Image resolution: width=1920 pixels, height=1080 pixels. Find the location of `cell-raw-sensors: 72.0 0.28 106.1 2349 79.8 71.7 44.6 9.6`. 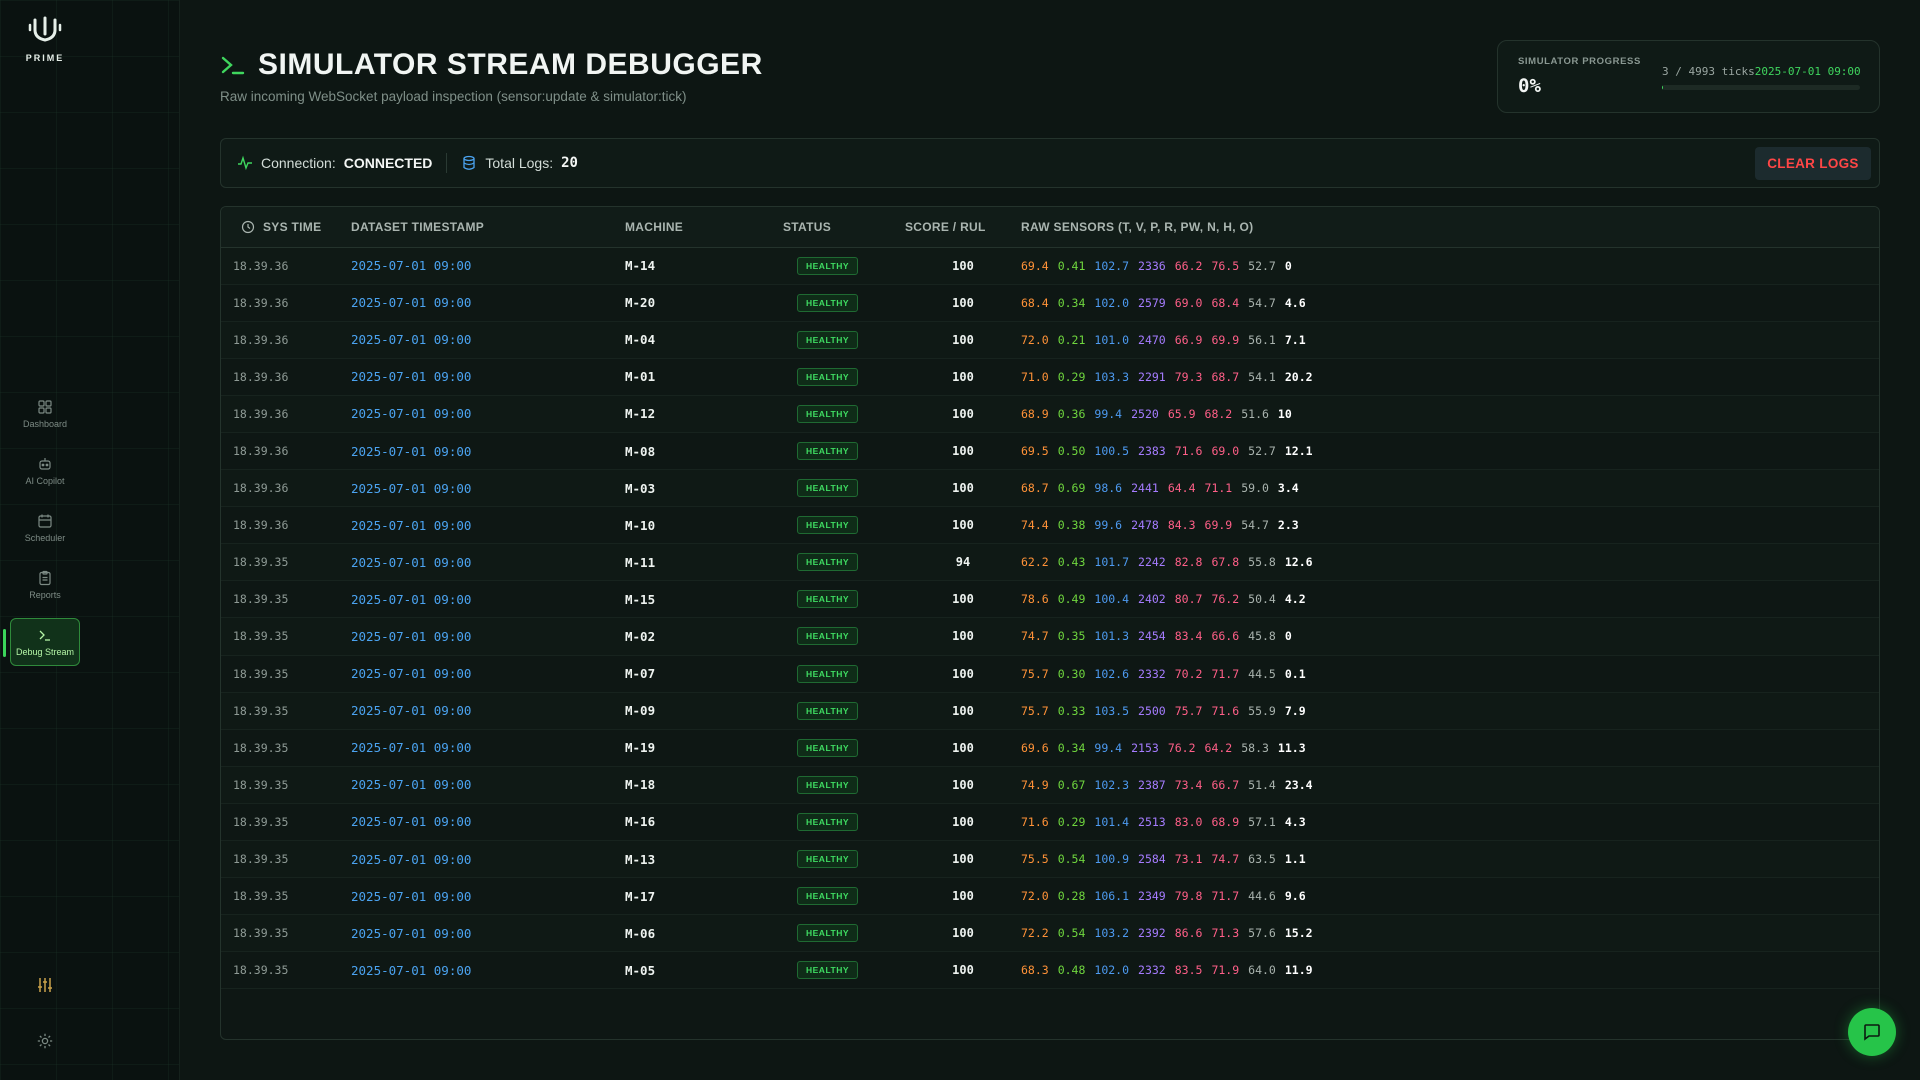

cell-raw-sensors: 72.0 0.28 106.1 2349 79.8 71.7 44.6 9.6 is located at coordinates (1450, 896).